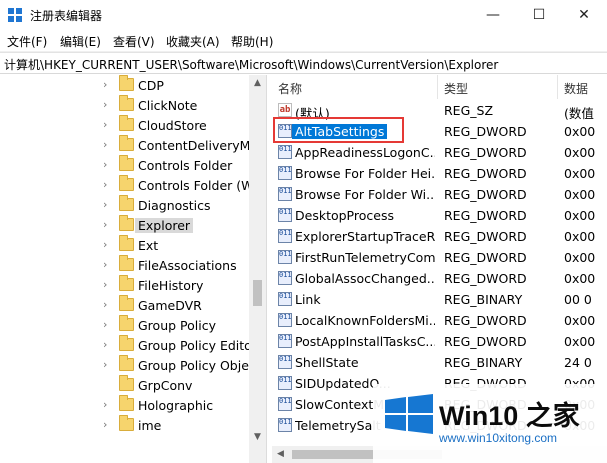 Image resolution: width=607 pixels, height=463 pixels. I want to click on menu-view: 查看(V), so click(134, 41).